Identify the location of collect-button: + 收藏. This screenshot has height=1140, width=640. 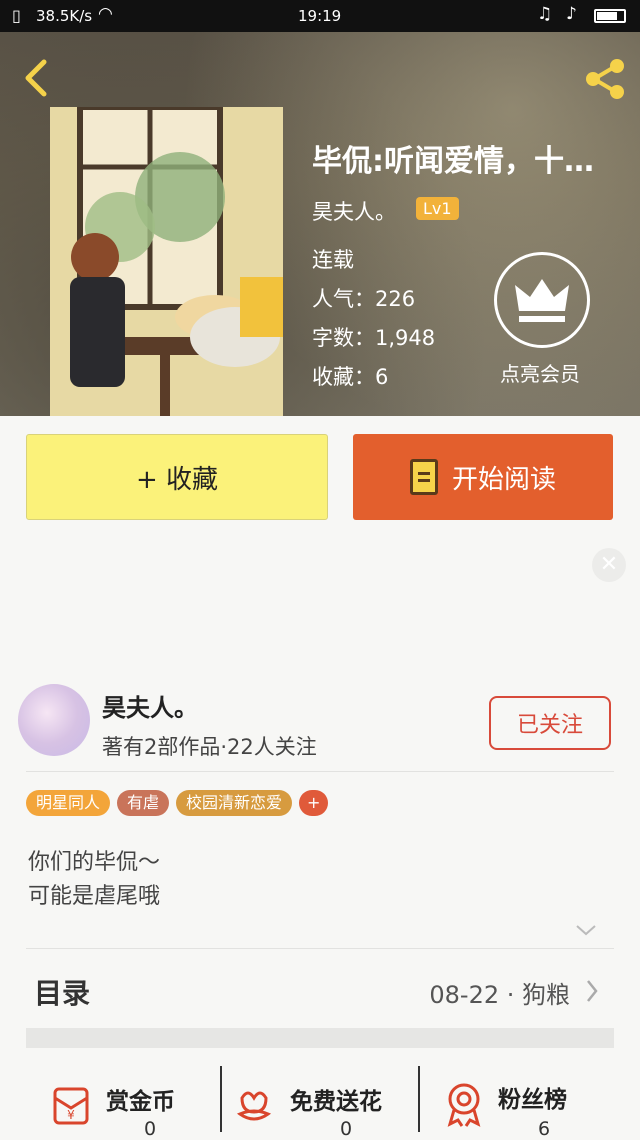
(177, 477).